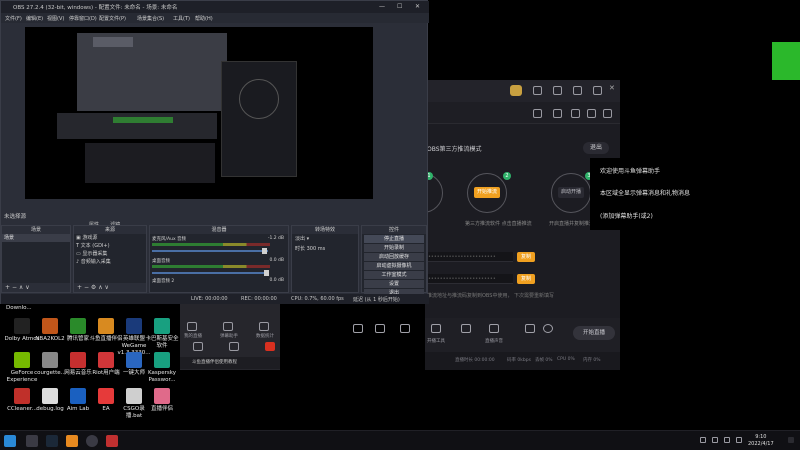  Describe the element at coordinates (380, 328) in the screenshot. I see `advanced-settings-icon` at that location.